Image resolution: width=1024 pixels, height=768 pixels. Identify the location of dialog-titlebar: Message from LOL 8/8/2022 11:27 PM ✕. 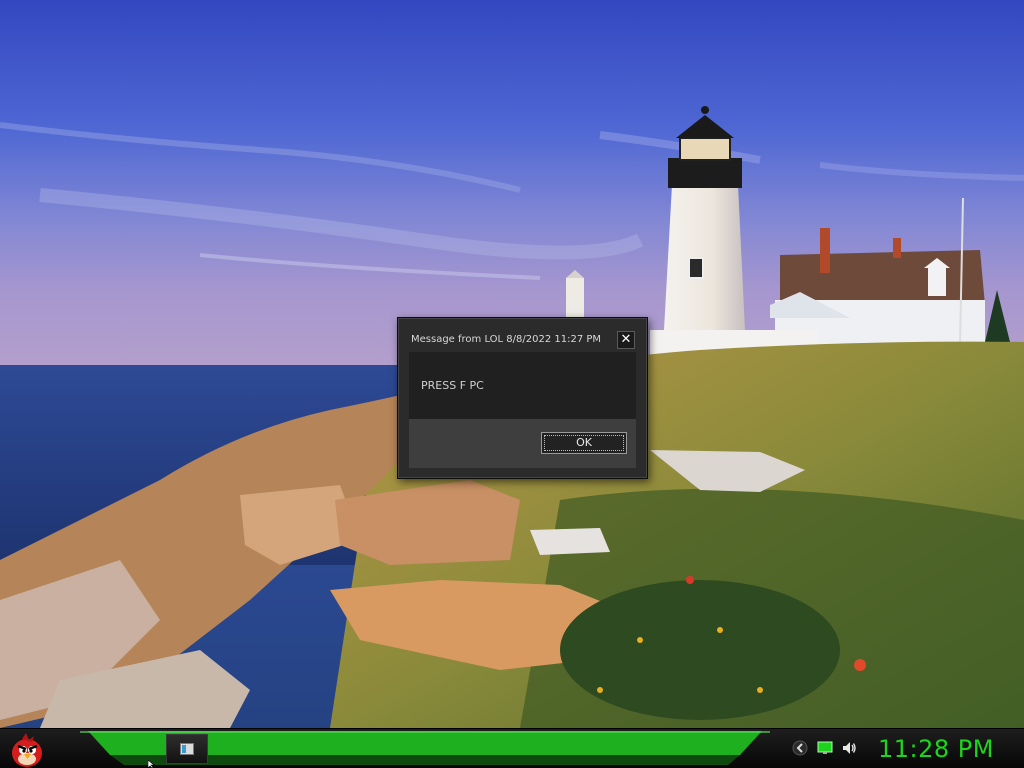
(522, 341).